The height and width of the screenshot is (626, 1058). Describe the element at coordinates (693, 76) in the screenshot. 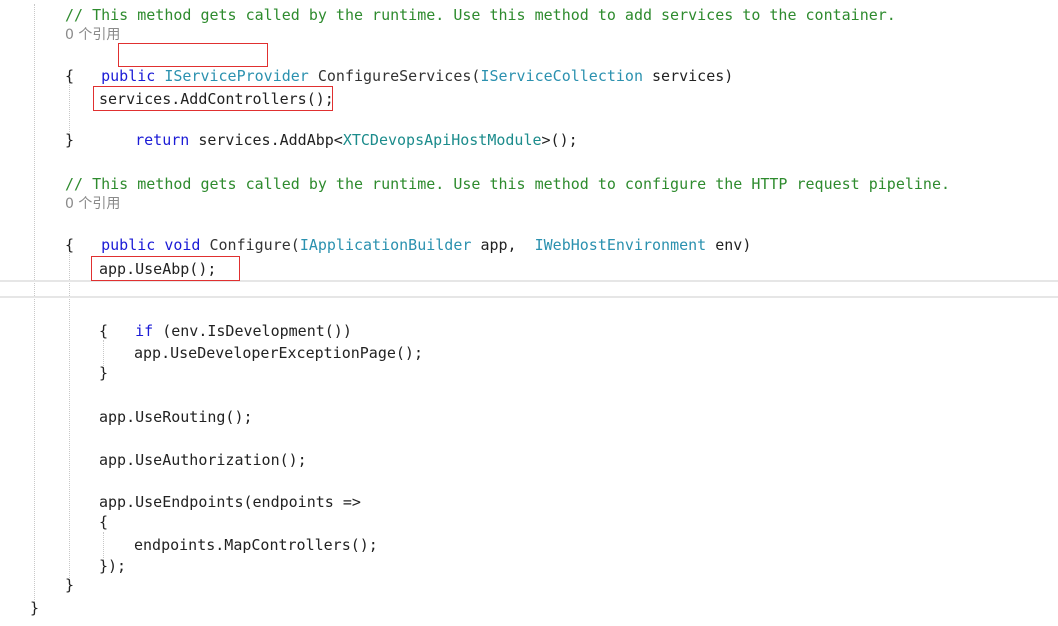

I see `param-services: services)` at that location.